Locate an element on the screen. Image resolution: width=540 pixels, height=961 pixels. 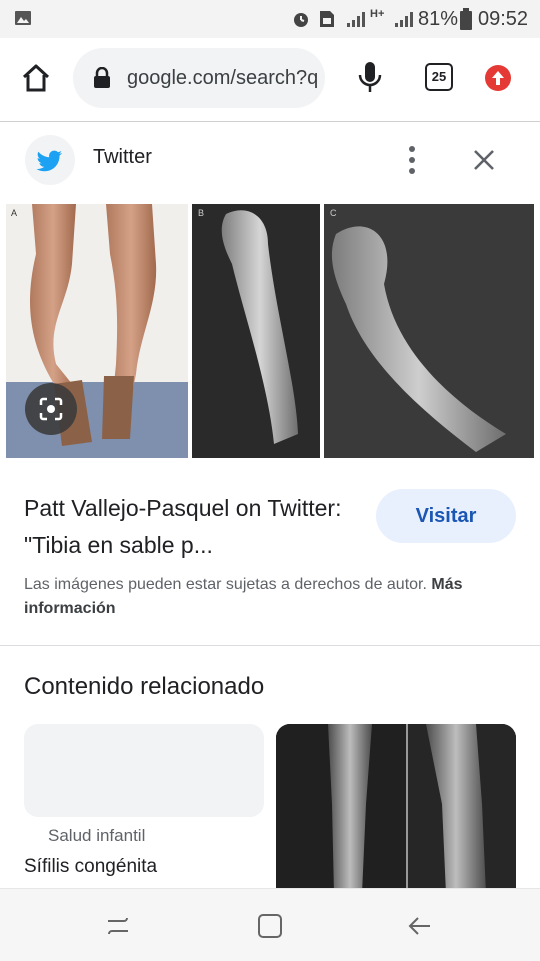
panel-label-b: B is located at coordinates (201, 213).